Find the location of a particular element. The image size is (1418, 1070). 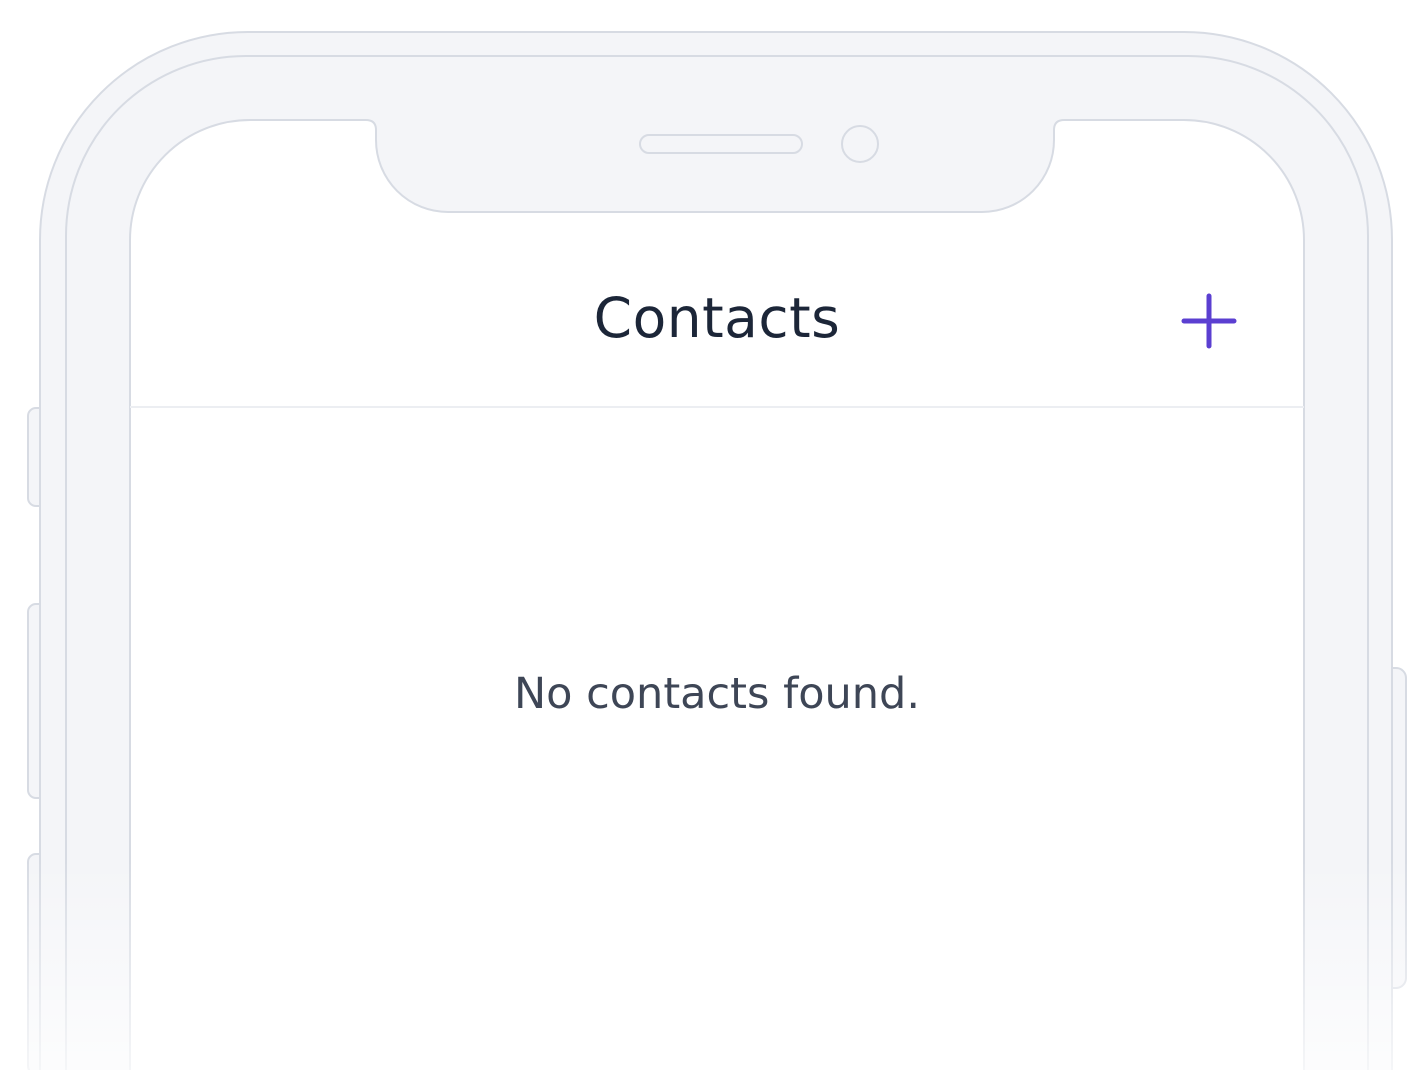

empty-state-message: No contacts found. is located at coordinates (717, 694).